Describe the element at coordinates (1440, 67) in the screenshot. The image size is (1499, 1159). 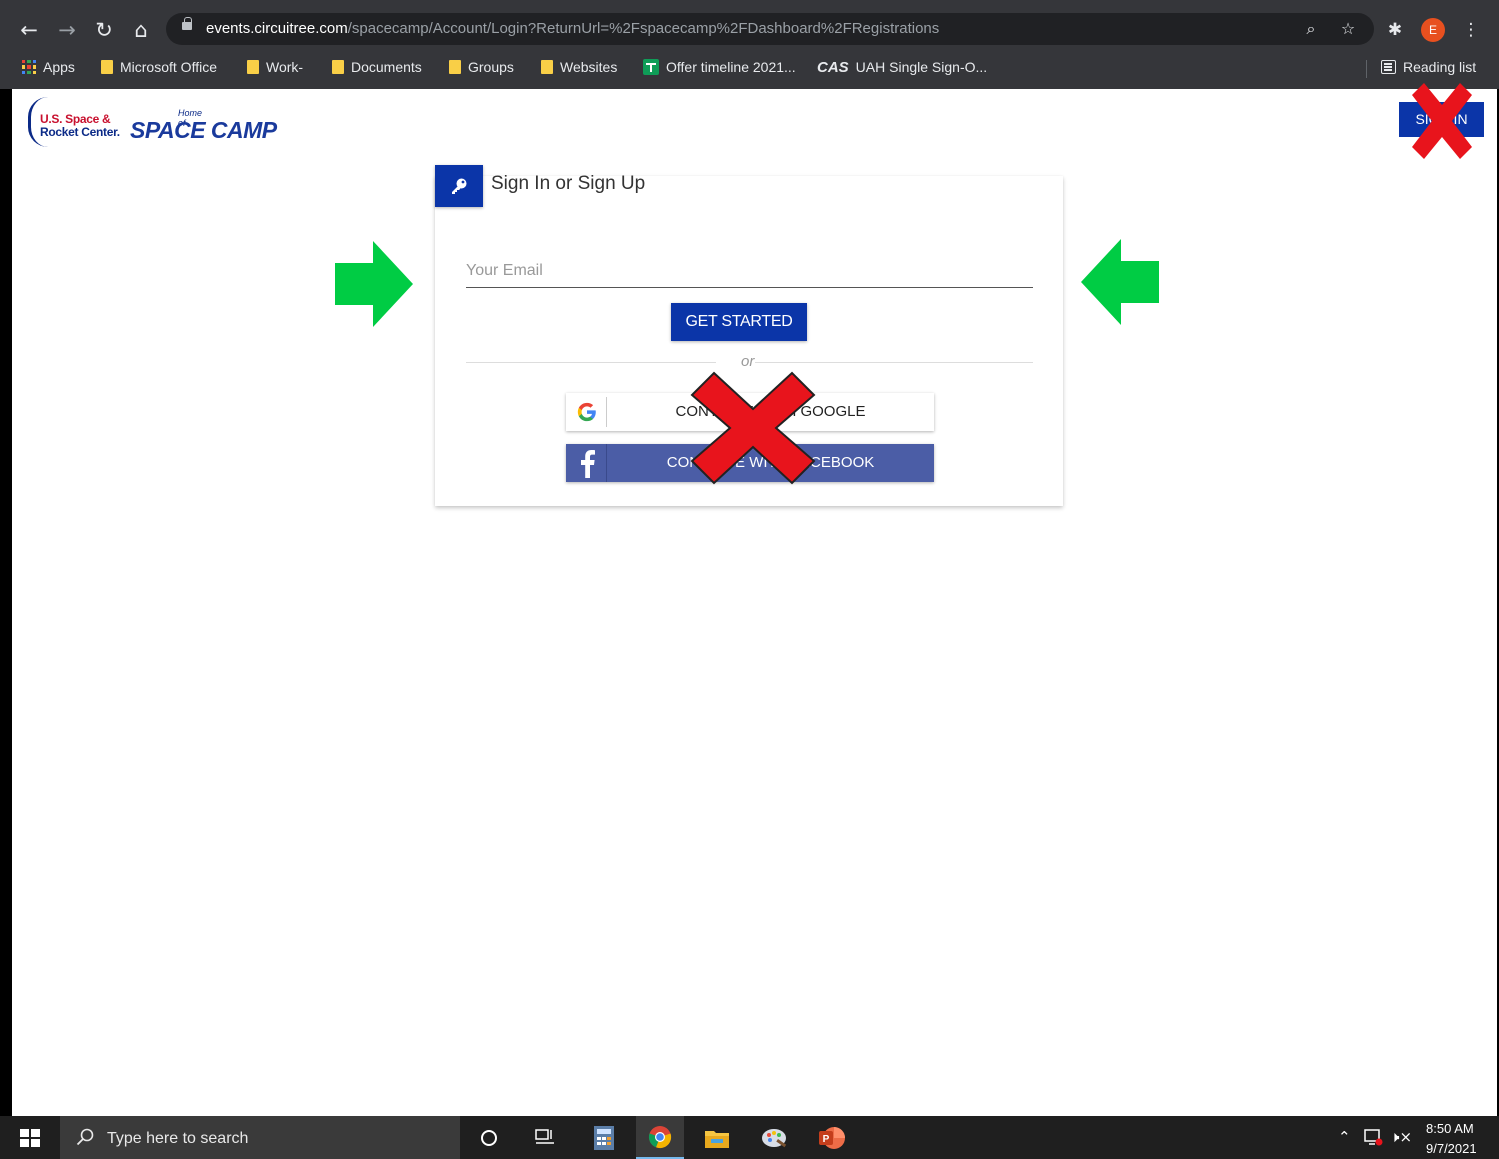
I see `reading-list-label: Reading list` at that location.